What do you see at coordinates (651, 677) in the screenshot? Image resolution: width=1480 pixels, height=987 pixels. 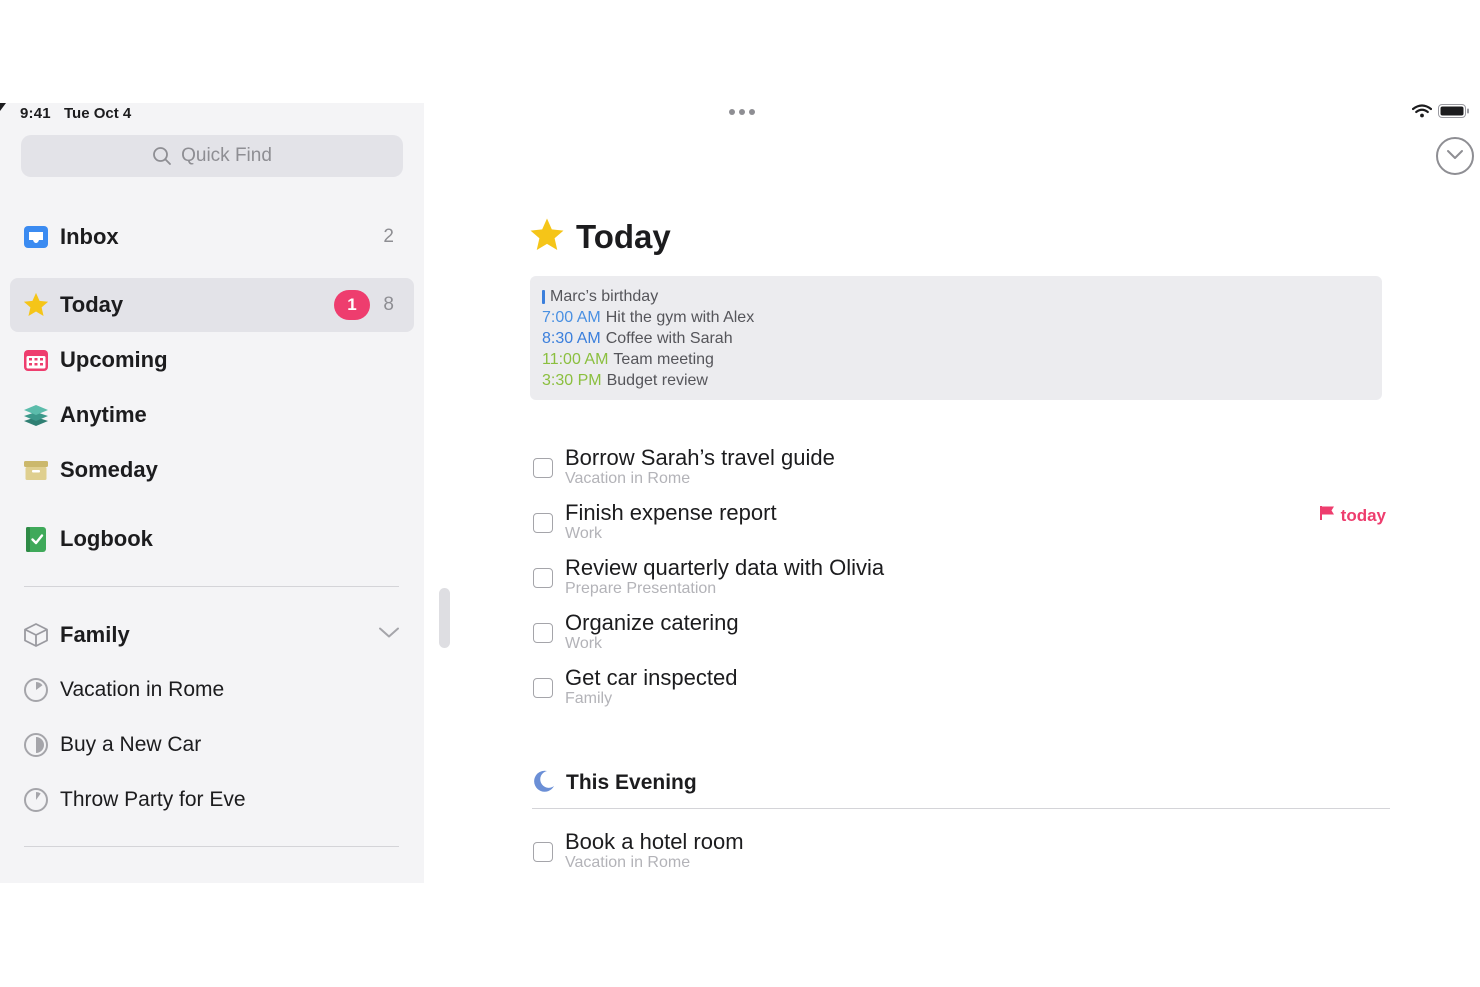 I see `todo-title: Get car inspected` at bounding box center [651, 677].